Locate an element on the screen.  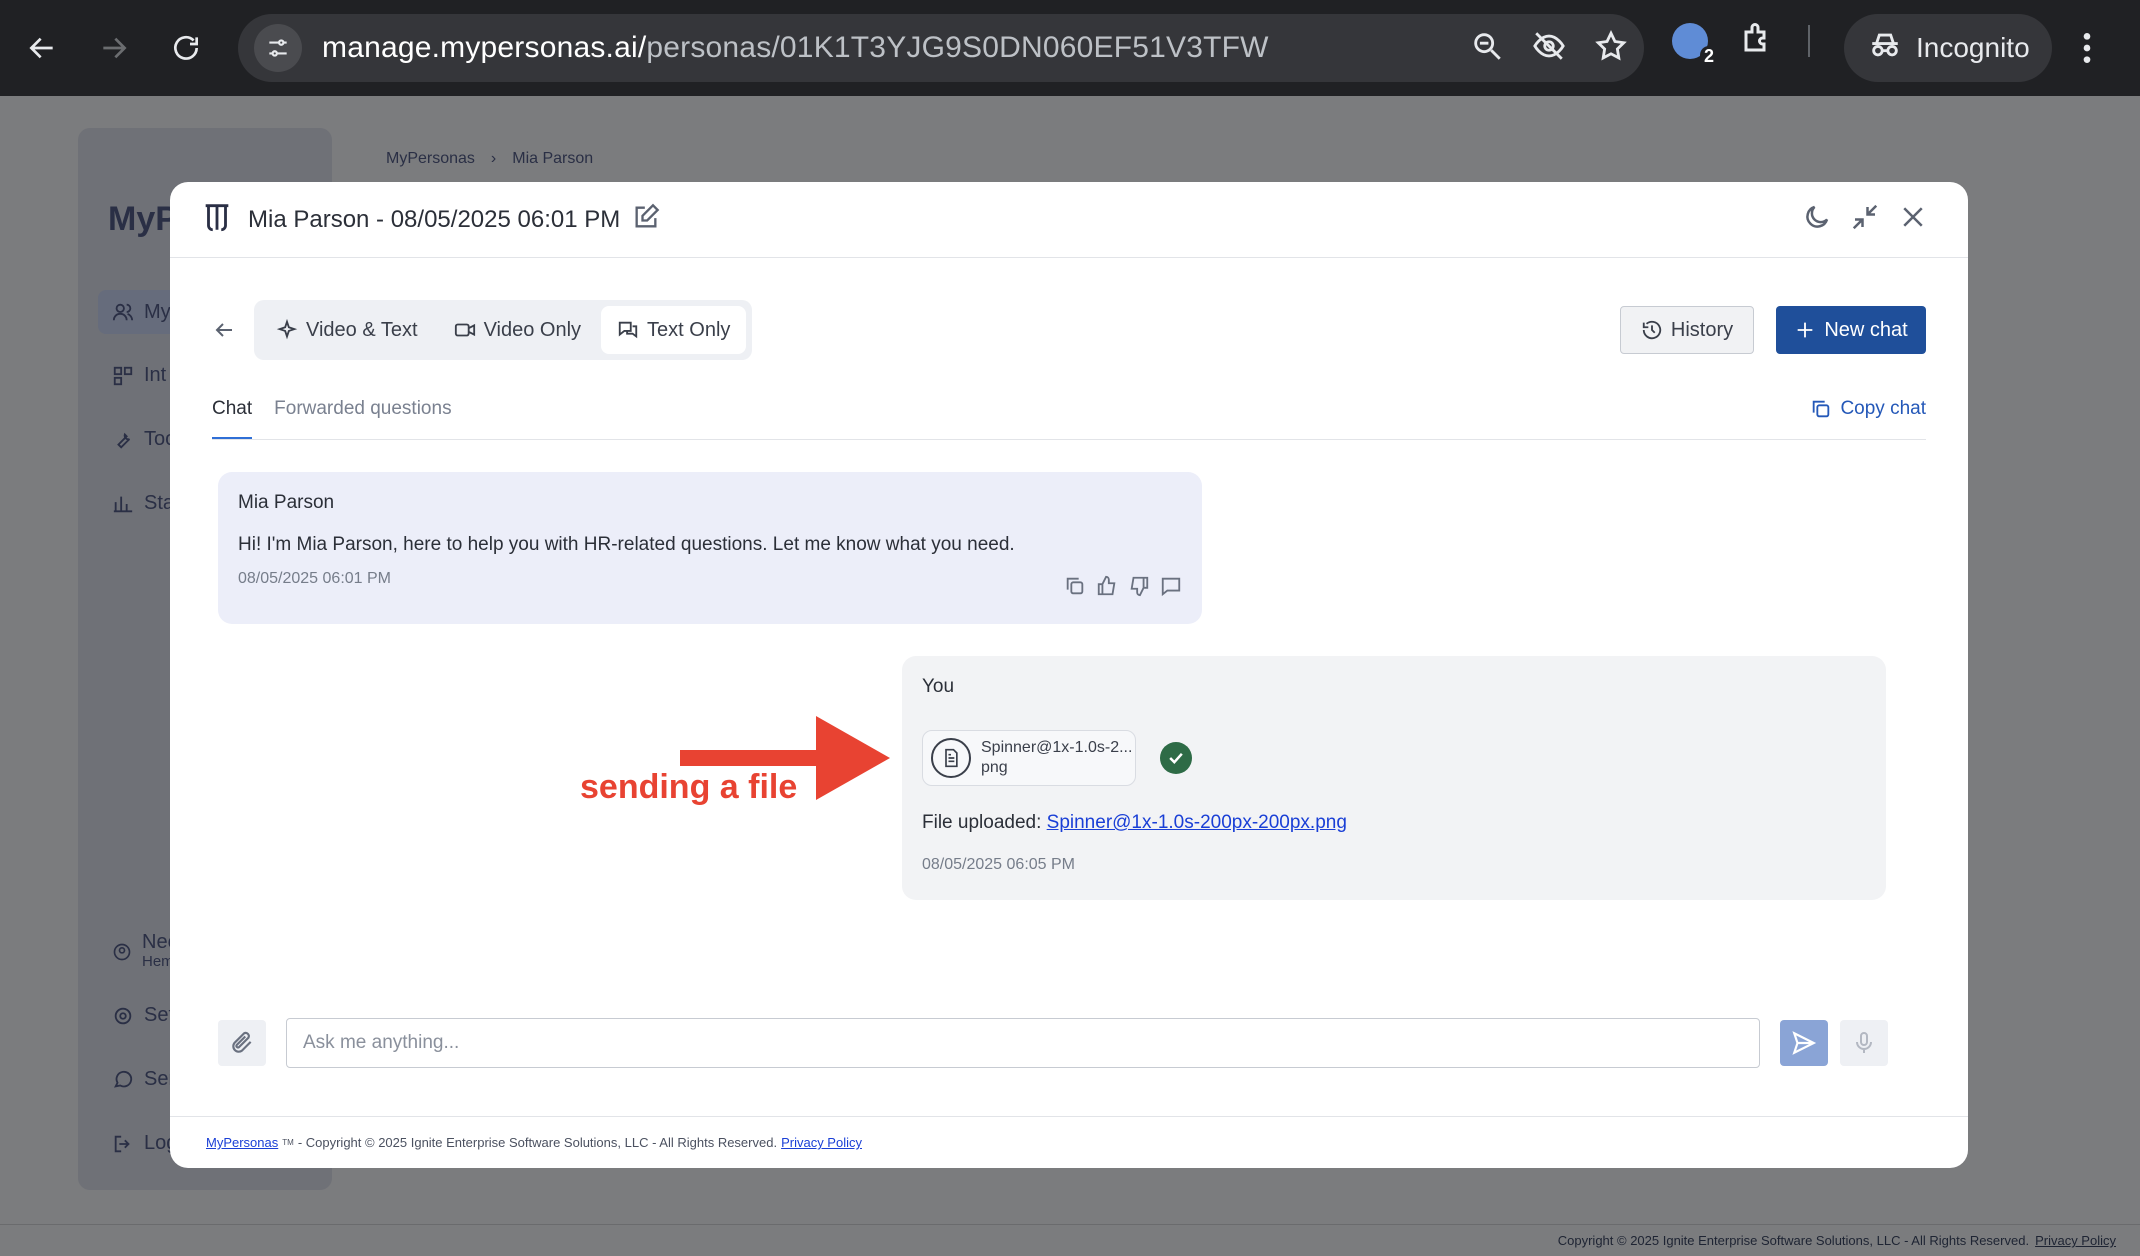
microphone-icon is located at coordinates (1864, 1042).